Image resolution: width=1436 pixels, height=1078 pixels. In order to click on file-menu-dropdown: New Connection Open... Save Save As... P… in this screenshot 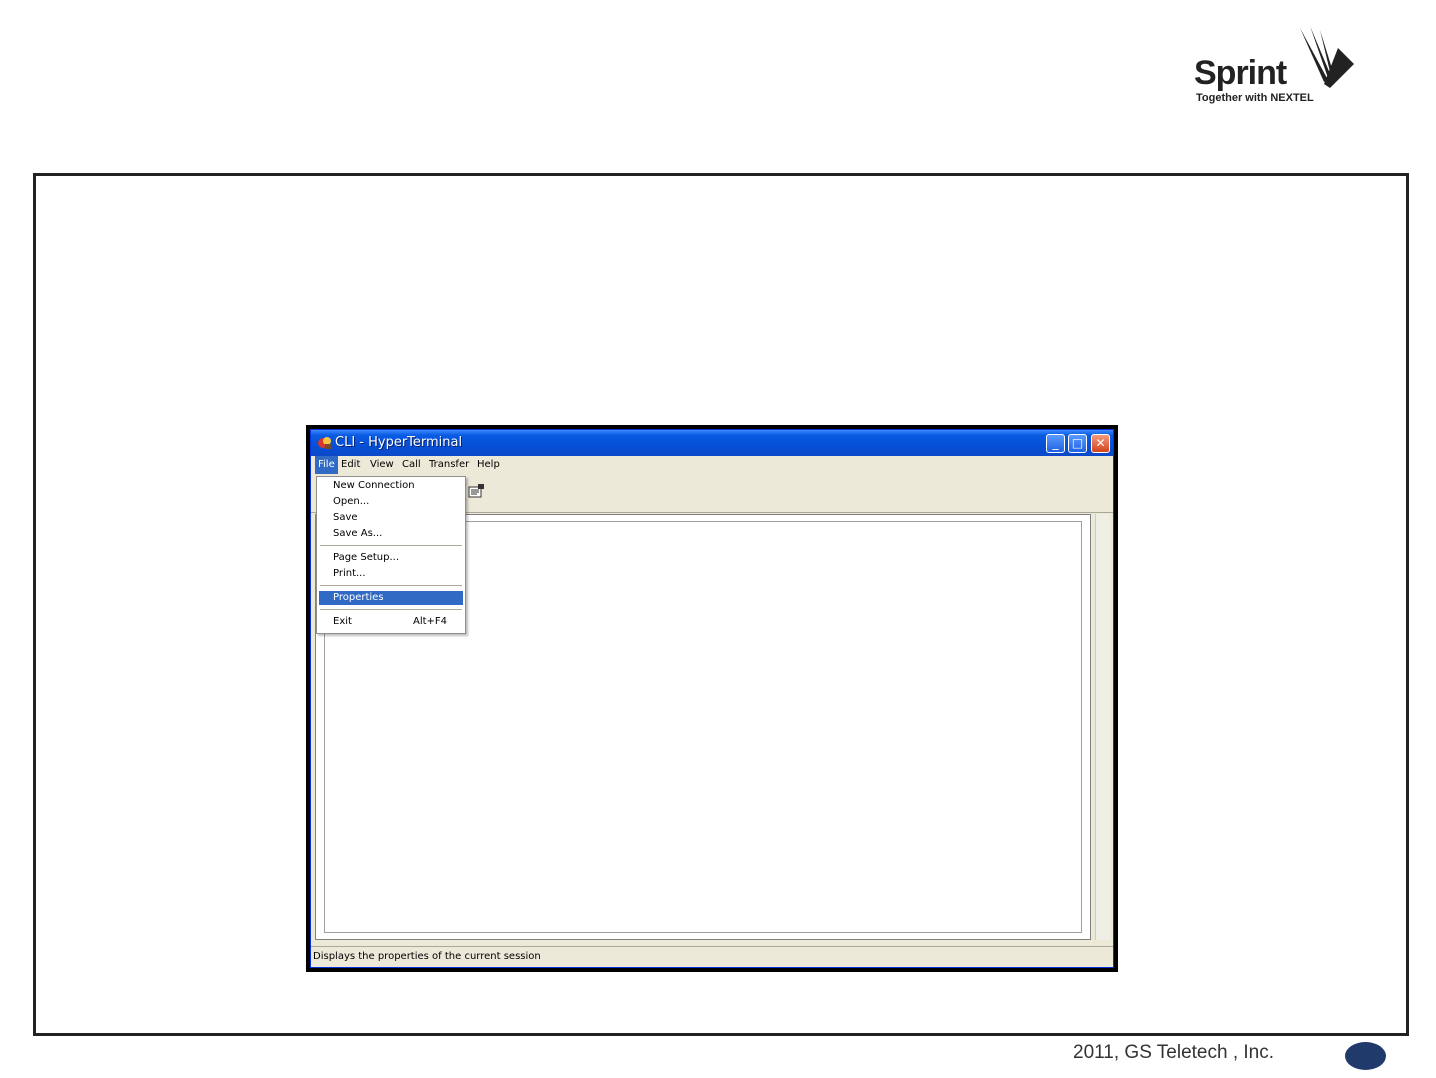, I will do `click(391, 555)`.